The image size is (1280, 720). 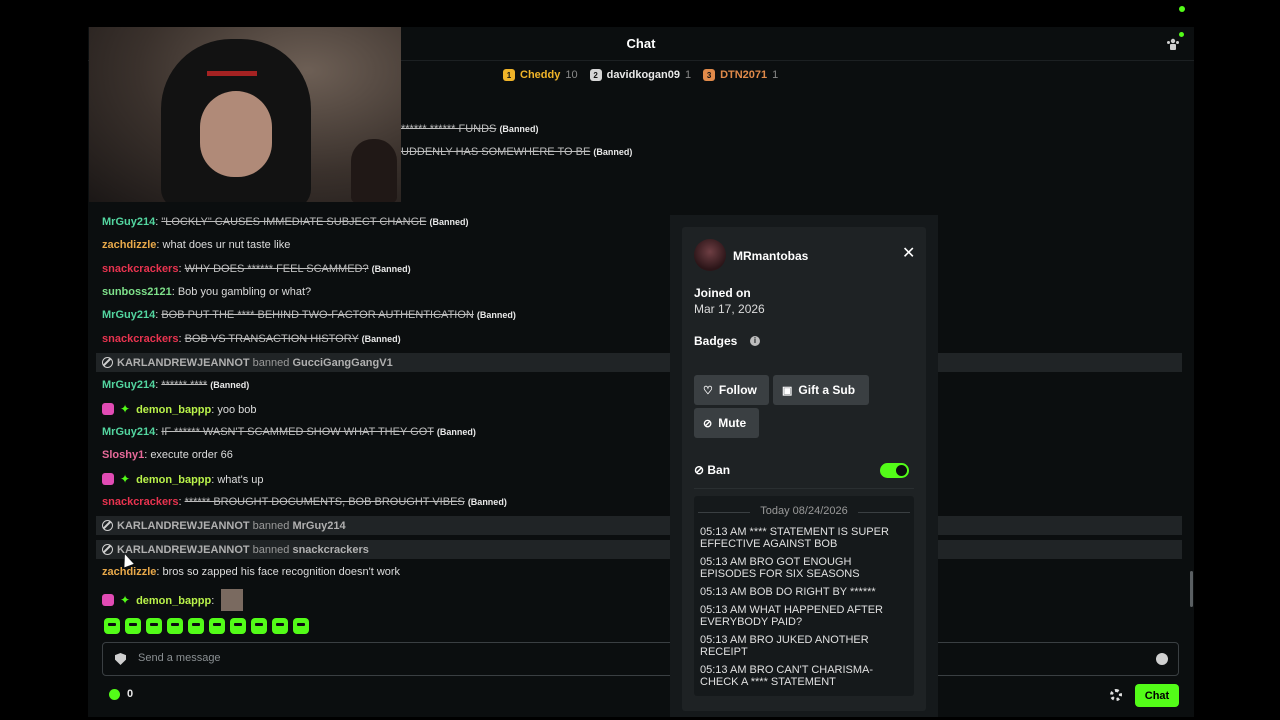 What do you see at coordinates (821, 390) in the screenshot?
I see `gift-sub-button: ▣ Gift a Sub` at bounding box center [821, 390].